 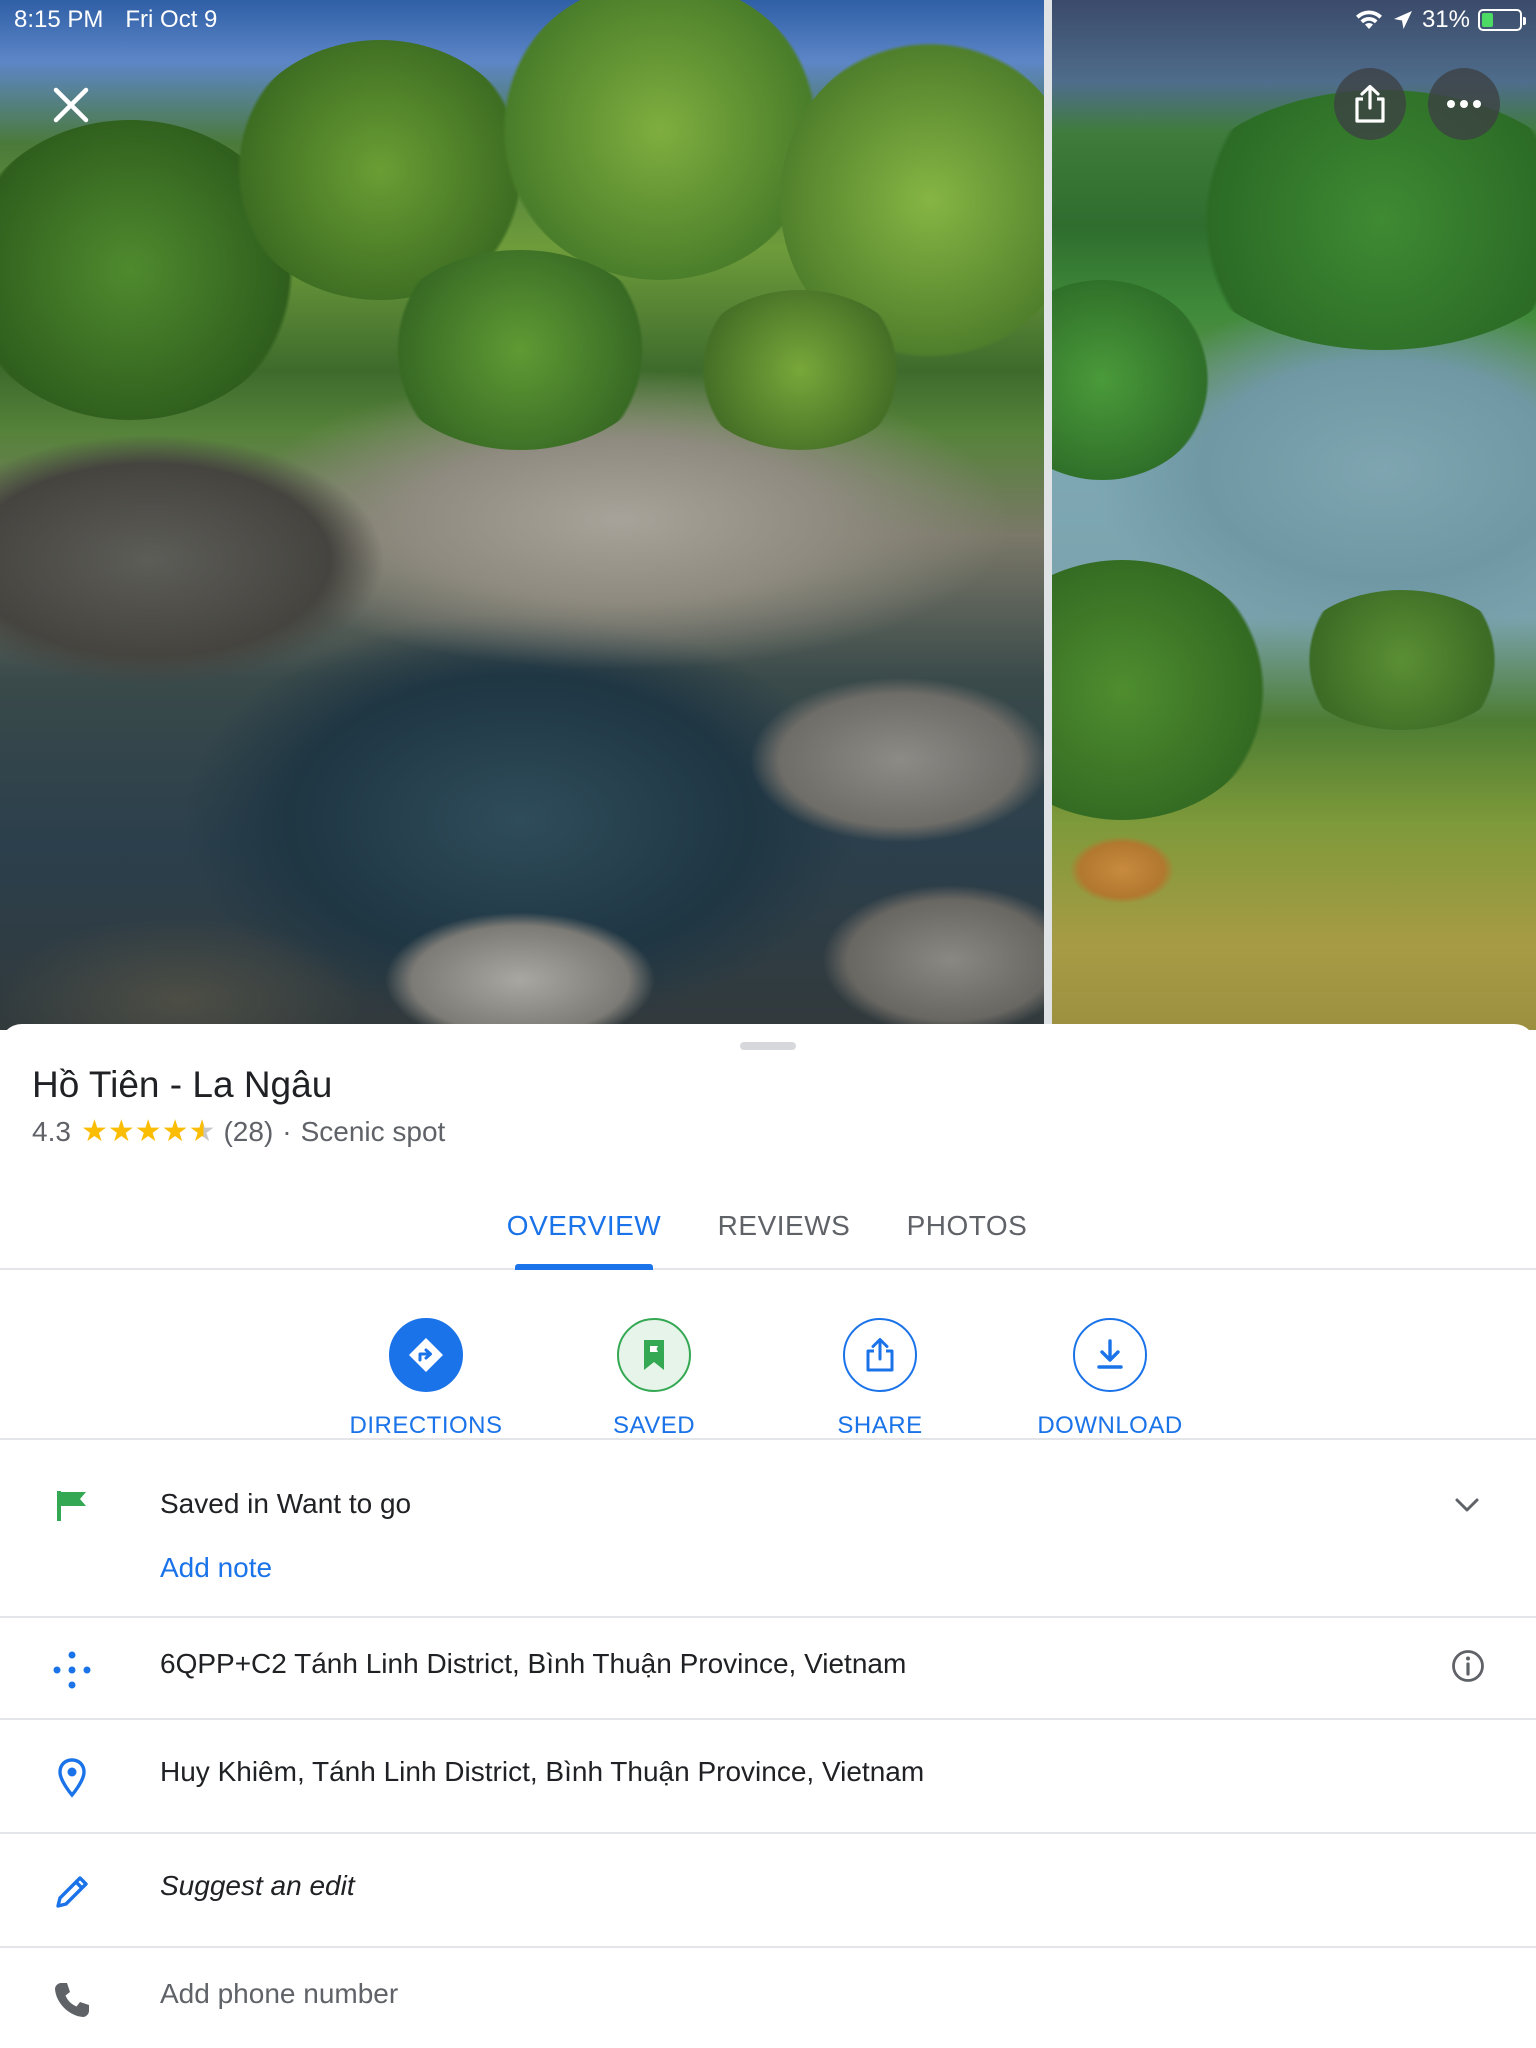 I want to click on directions-label: DIRECTIONS, so click(x=426, y=1425).